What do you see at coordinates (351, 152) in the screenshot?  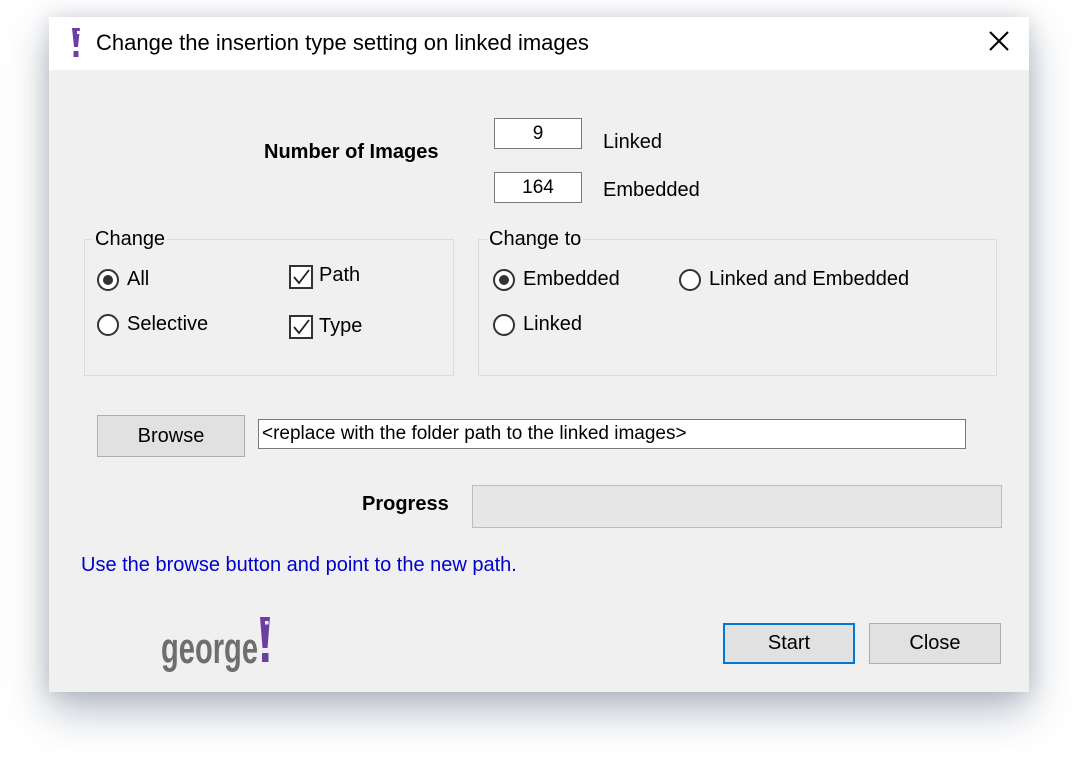 I see `number-of-images-label: Number of Images` at bounding box center [351, 152].